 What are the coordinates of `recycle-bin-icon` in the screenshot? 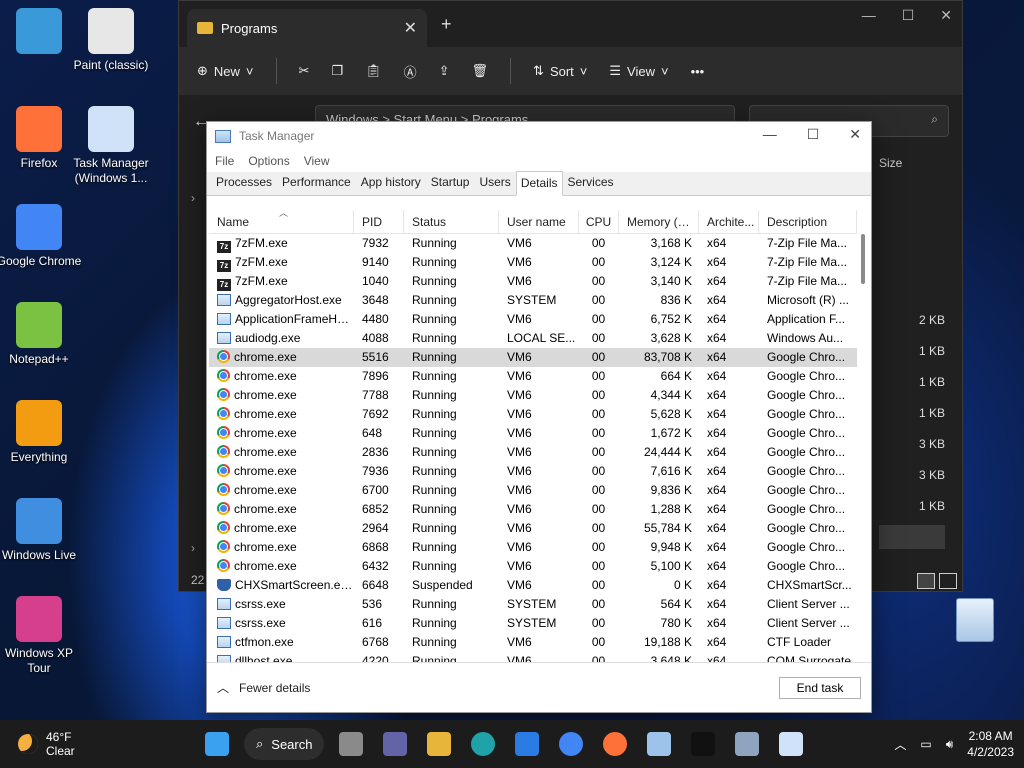 It's located at (975, 620).